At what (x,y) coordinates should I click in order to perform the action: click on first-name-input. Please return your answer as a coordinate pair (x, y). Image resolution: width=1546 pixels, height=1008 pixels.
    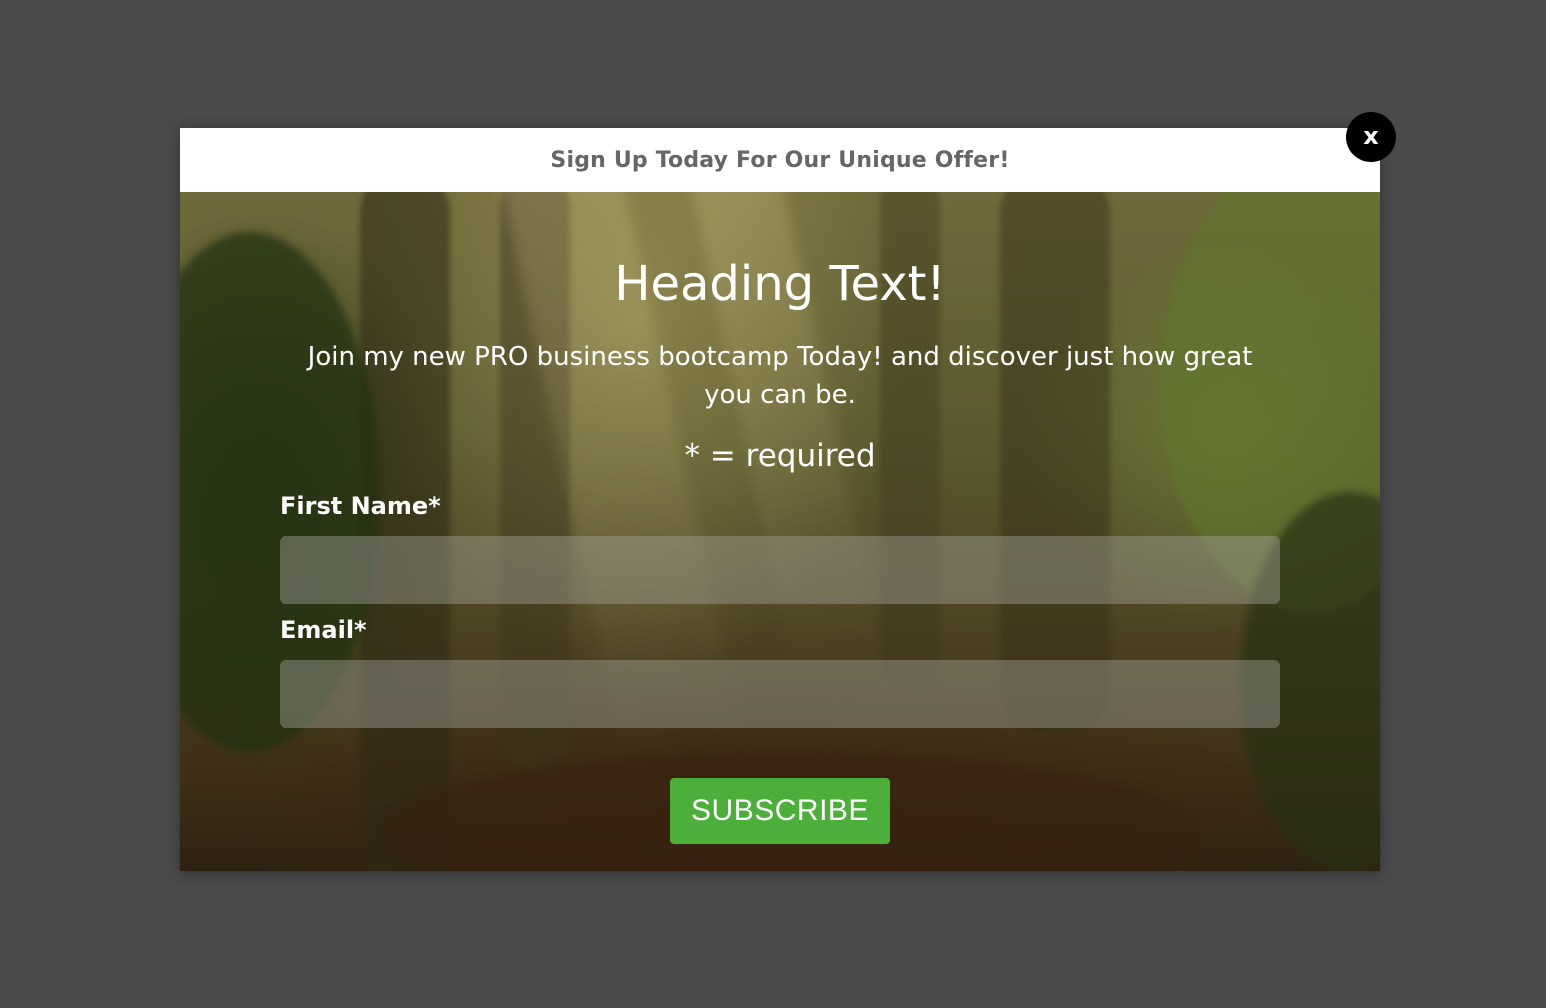
    Looking at the image, I should click on (780, 570).